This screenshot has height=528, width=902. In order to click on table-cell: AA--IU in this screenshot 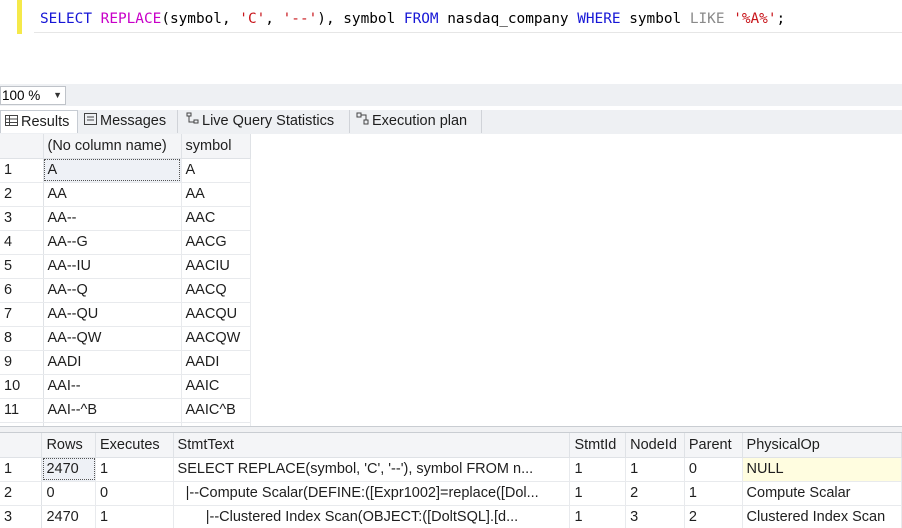, I will do `click(112, 266)`.